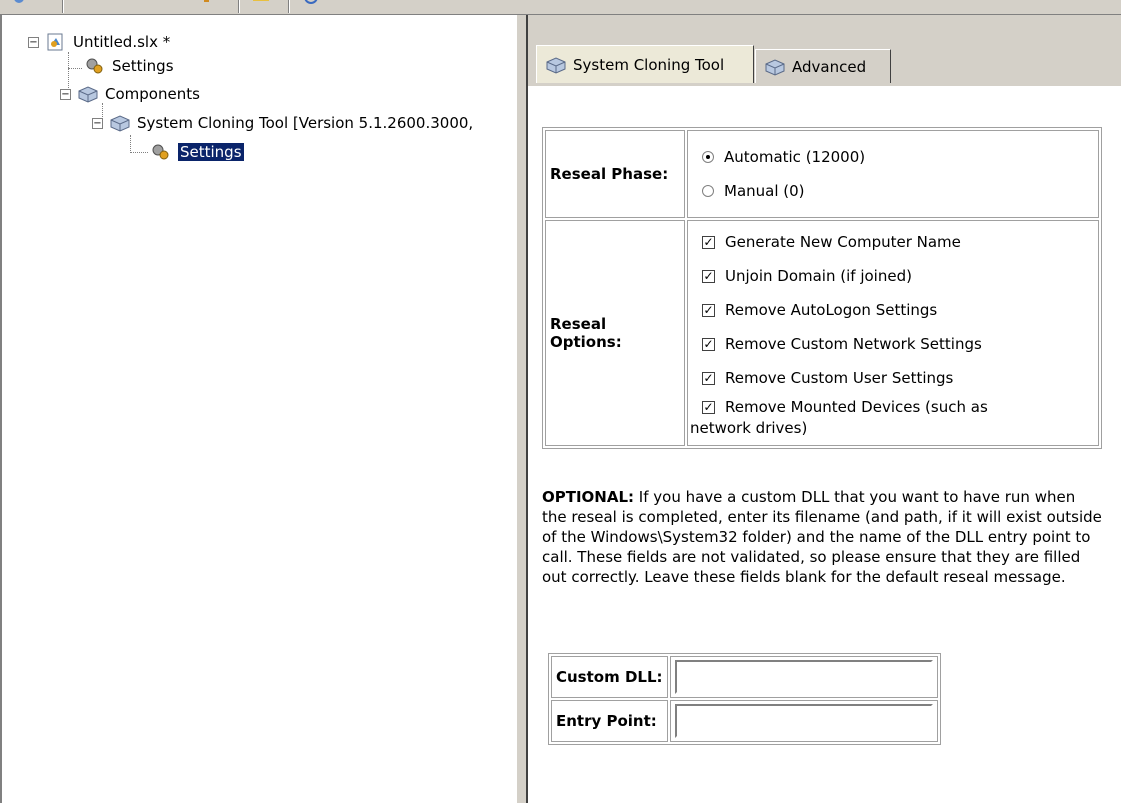 The image size is (1121, 803). Describe the element at coordinates (803, 677) in the screenshot. I see `custom-dll-input` at that location.